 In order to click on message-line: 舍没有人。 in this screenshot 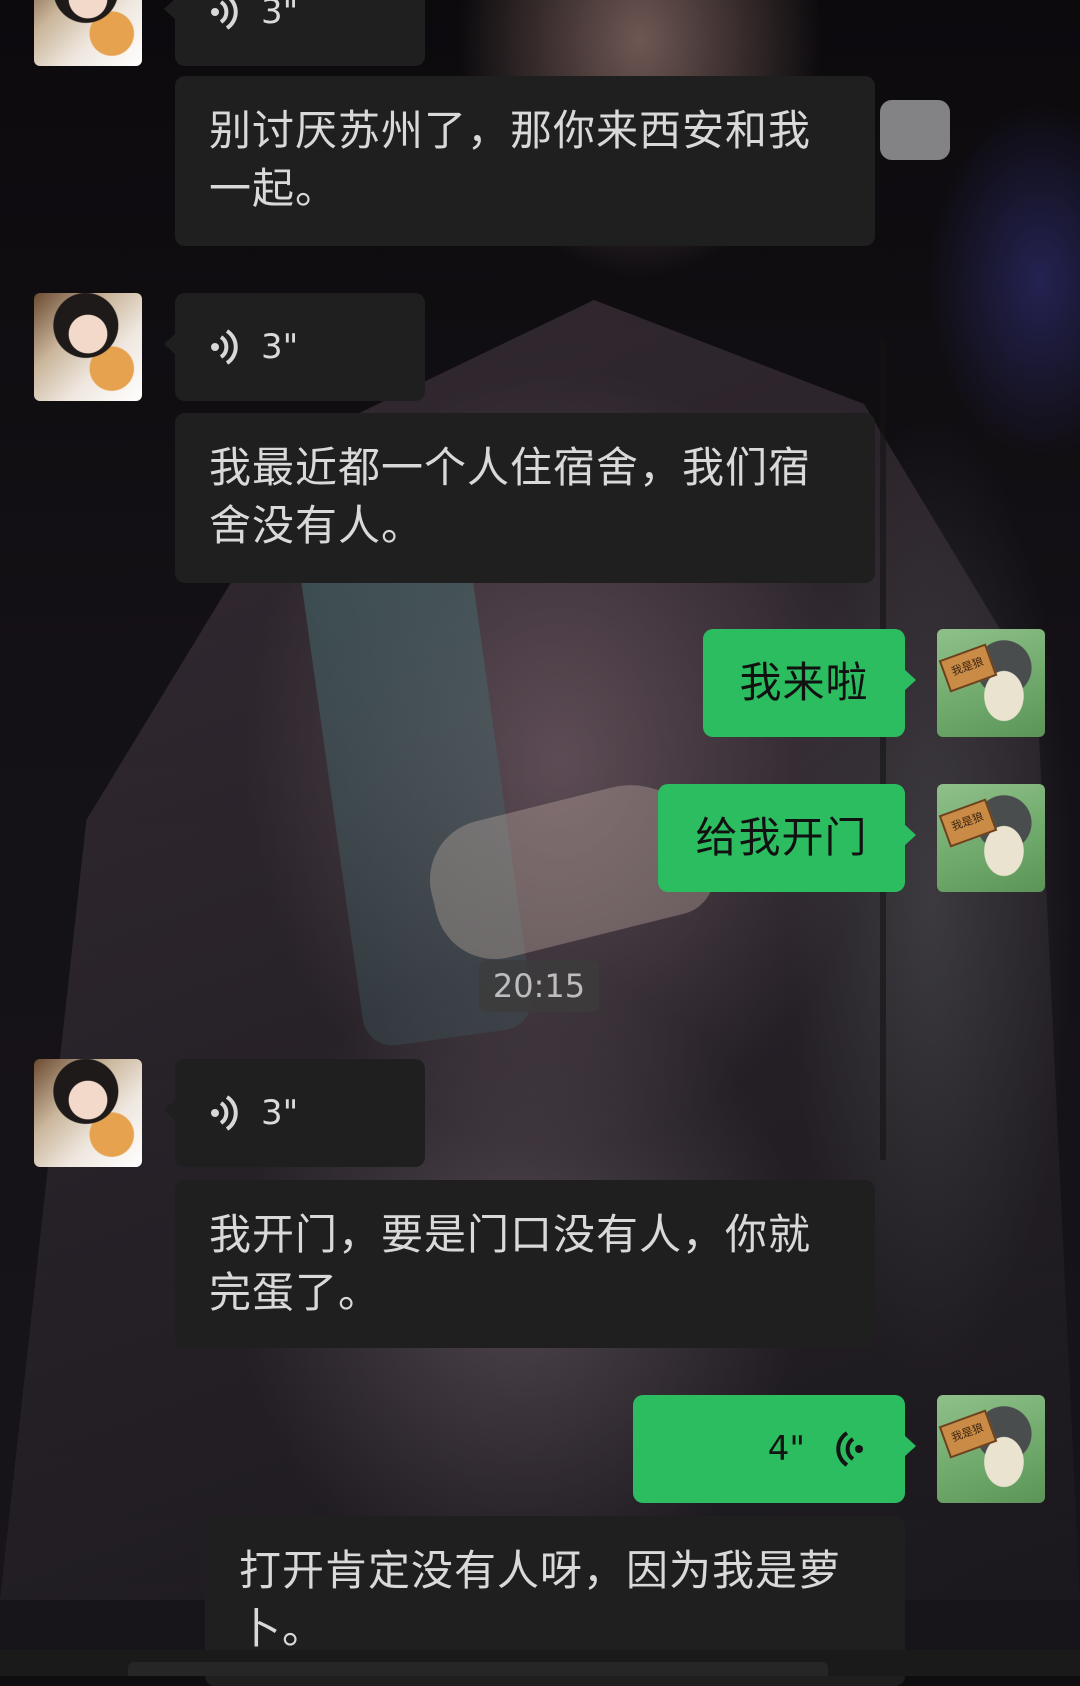, I will do `click(317, 525)`.